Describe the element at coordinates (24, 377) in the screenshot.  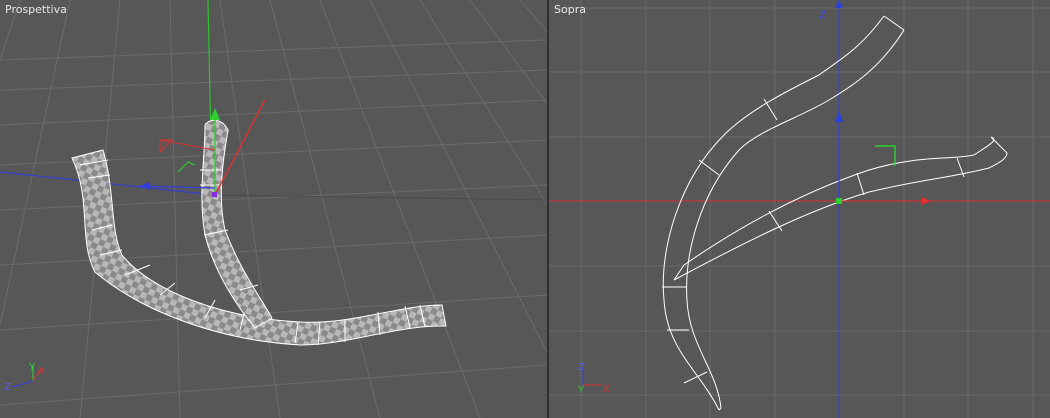
I see `corner-axis-indicator: Y Z X` at that location.